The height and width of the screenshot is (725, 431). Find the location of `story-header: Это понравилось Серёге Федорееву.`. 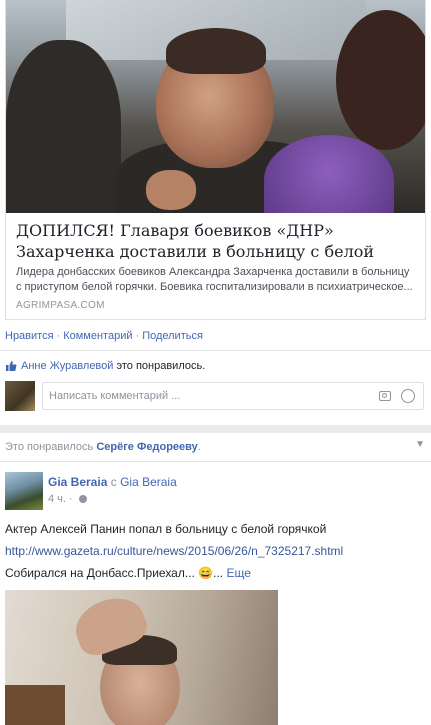

story-header: Это понравилось Серёге Федорееву. is located at coordinates (103, 447).